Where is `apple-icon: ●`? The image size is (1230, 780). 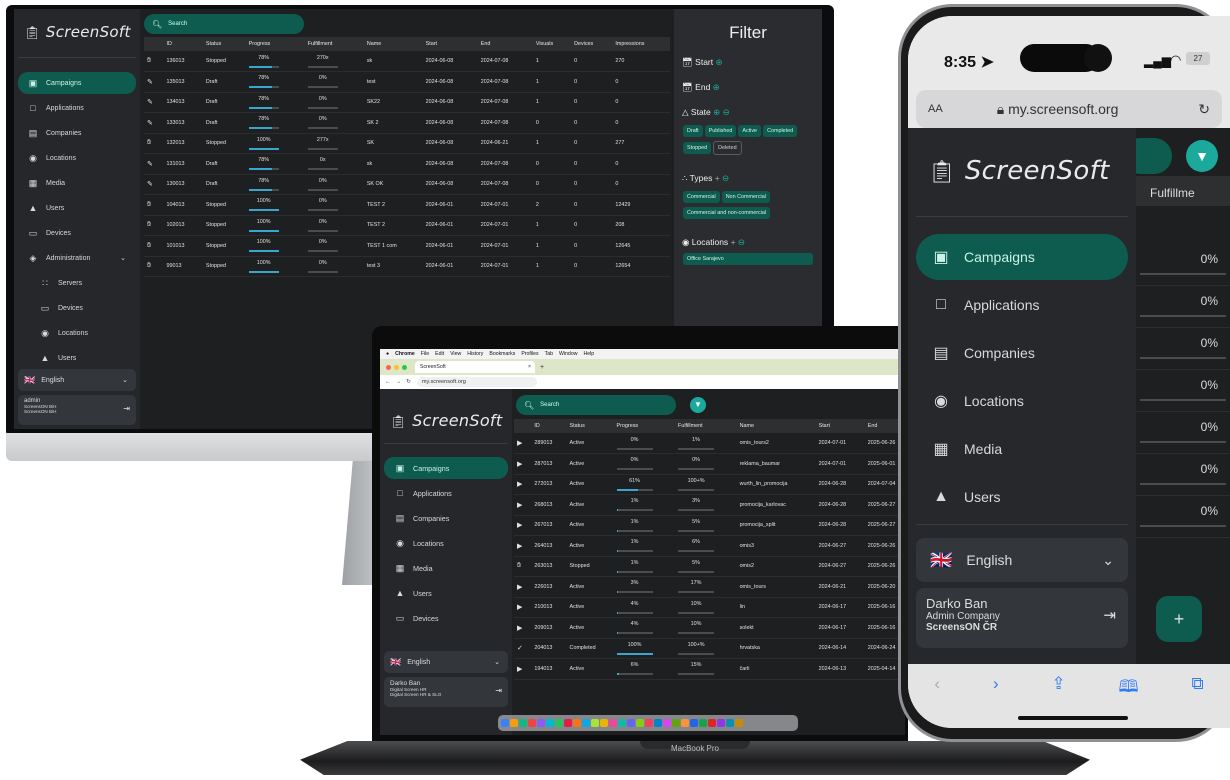
apple-icon: ● is located at coordinates (387, 354).